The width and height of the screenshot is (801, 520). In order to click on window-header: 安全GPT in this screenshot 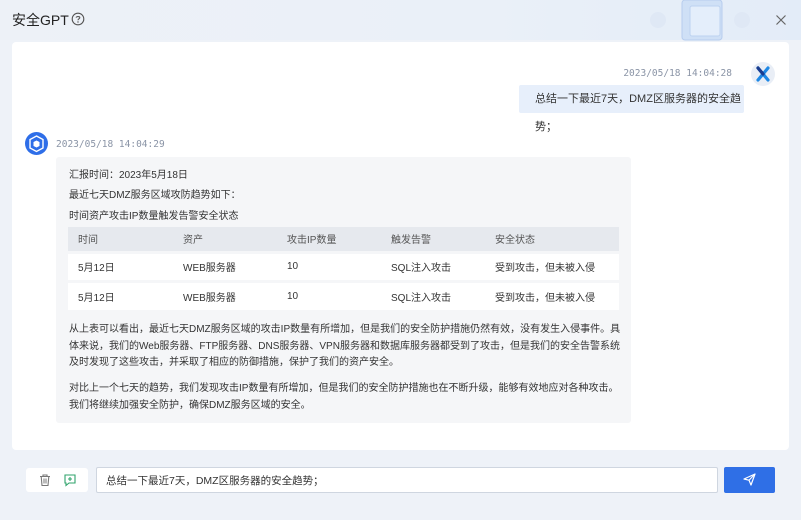, I will do `click(400, 20)`.